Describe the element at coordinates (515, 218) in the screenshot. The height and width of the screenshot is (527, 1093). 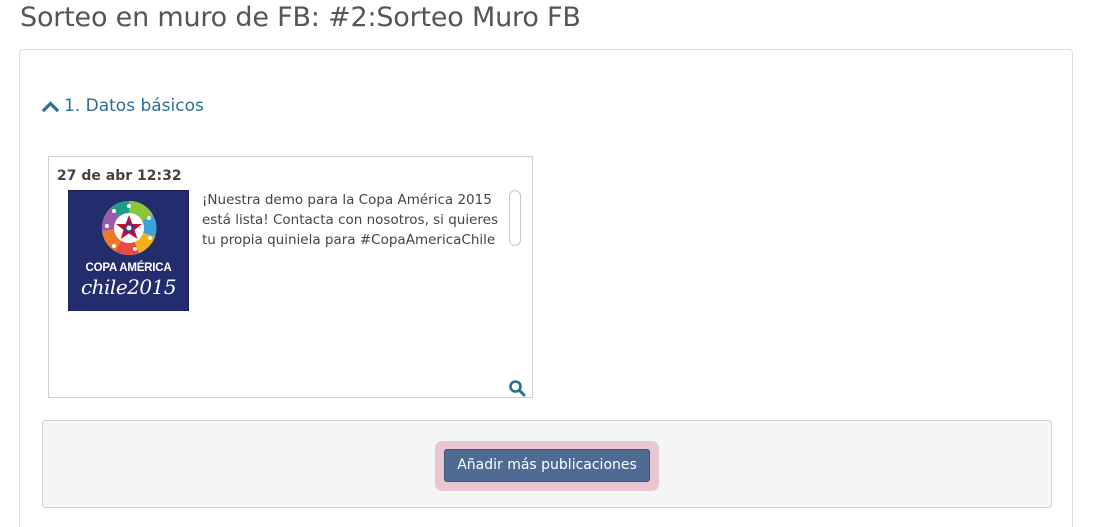
I see `post-text-scrollbar` at that location.